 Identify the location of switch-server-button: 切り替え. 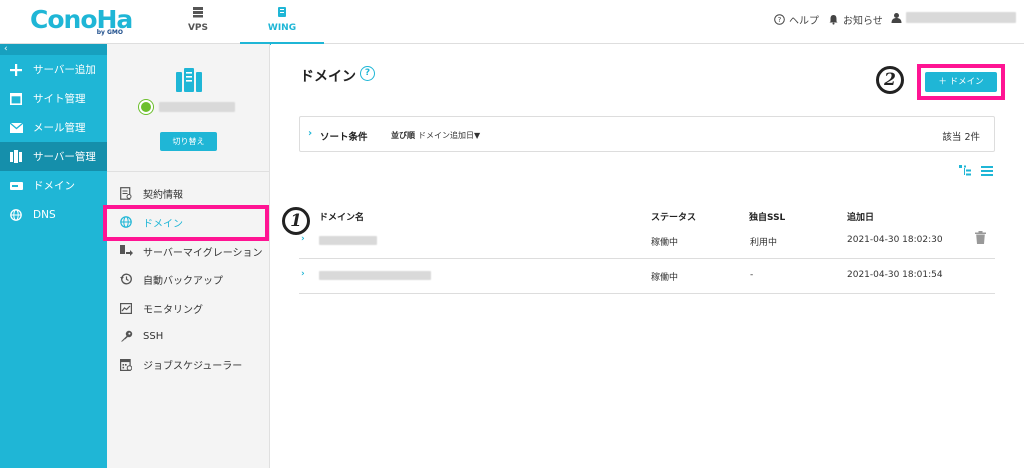
(188, 141).